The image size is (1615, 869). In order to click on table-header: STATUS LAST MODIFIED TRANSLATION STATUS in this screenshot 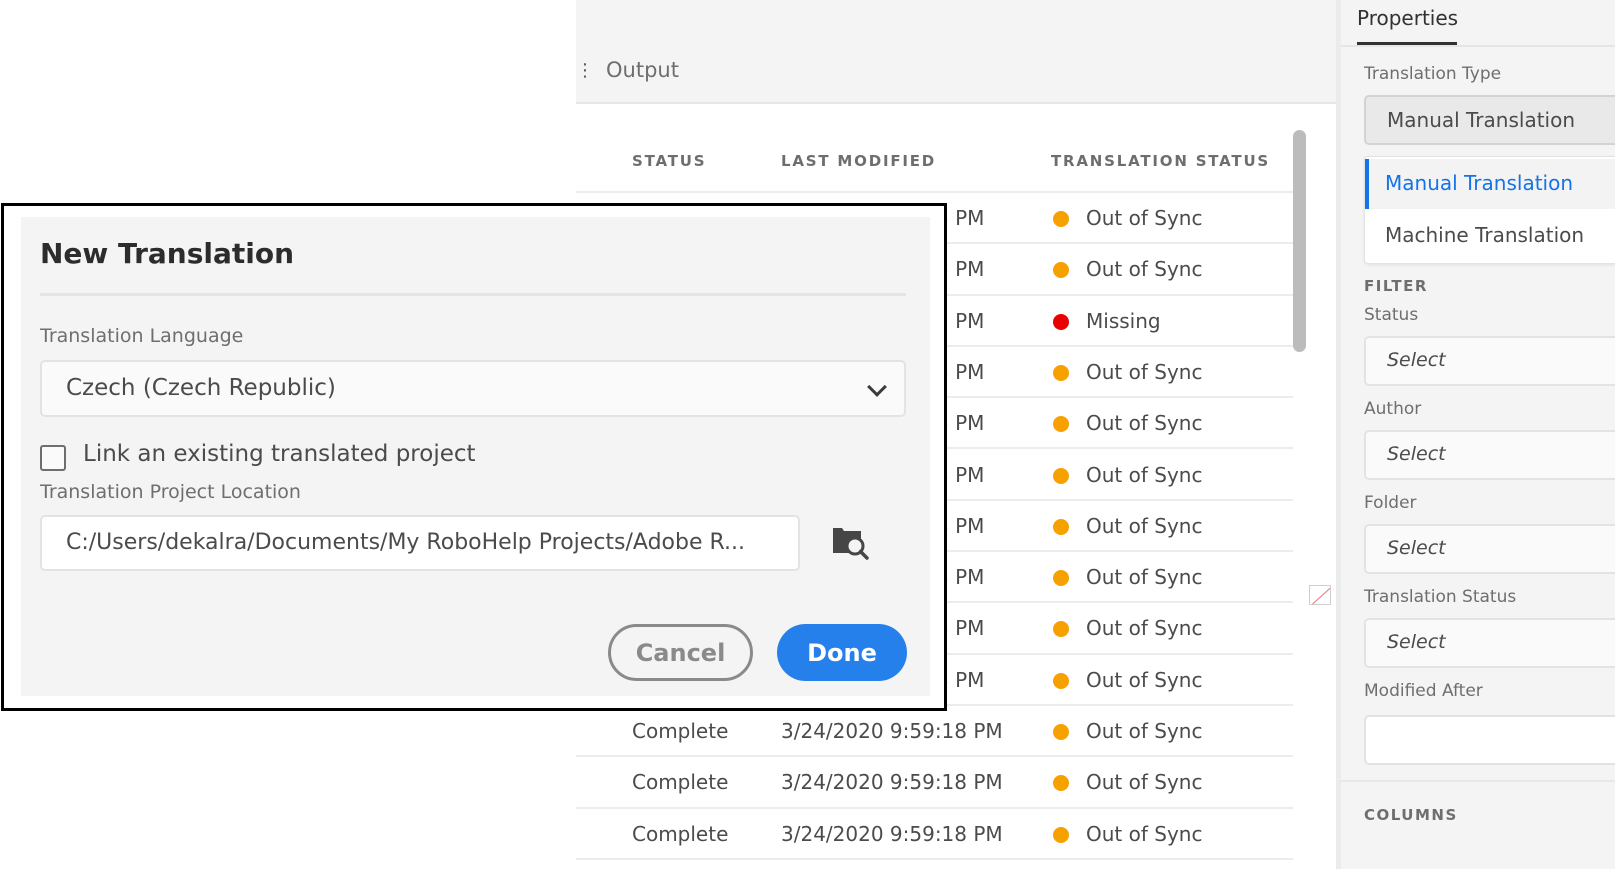, I will do `click(934, 148)`.